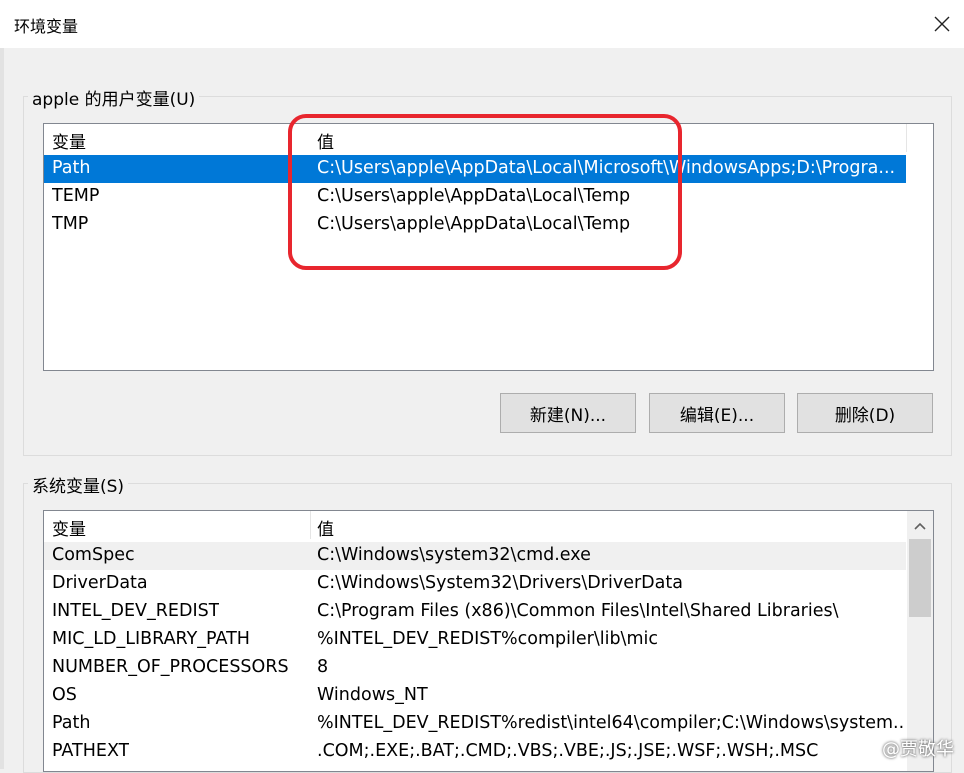  I want to click on variable-value: 8, so click(323, 667).